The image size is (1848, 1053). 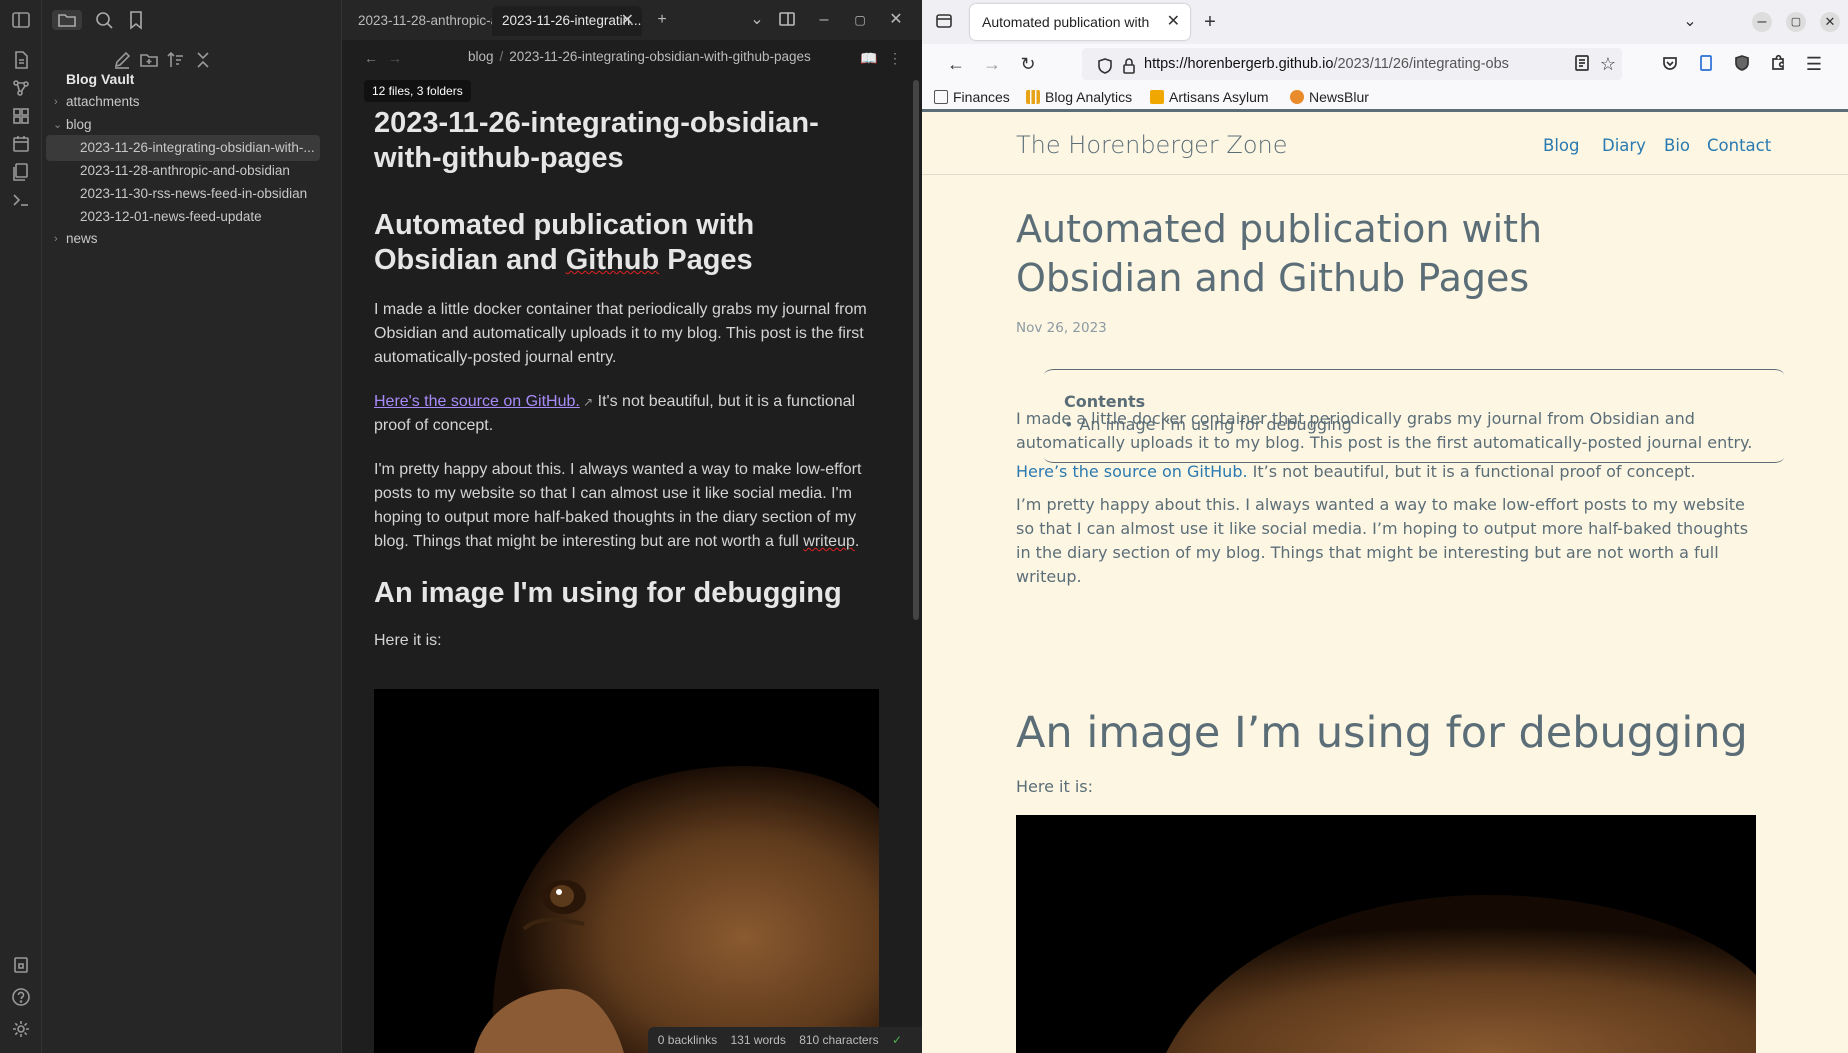 I want to click on nav-contact: Contact, so click(x=1739, y=145).